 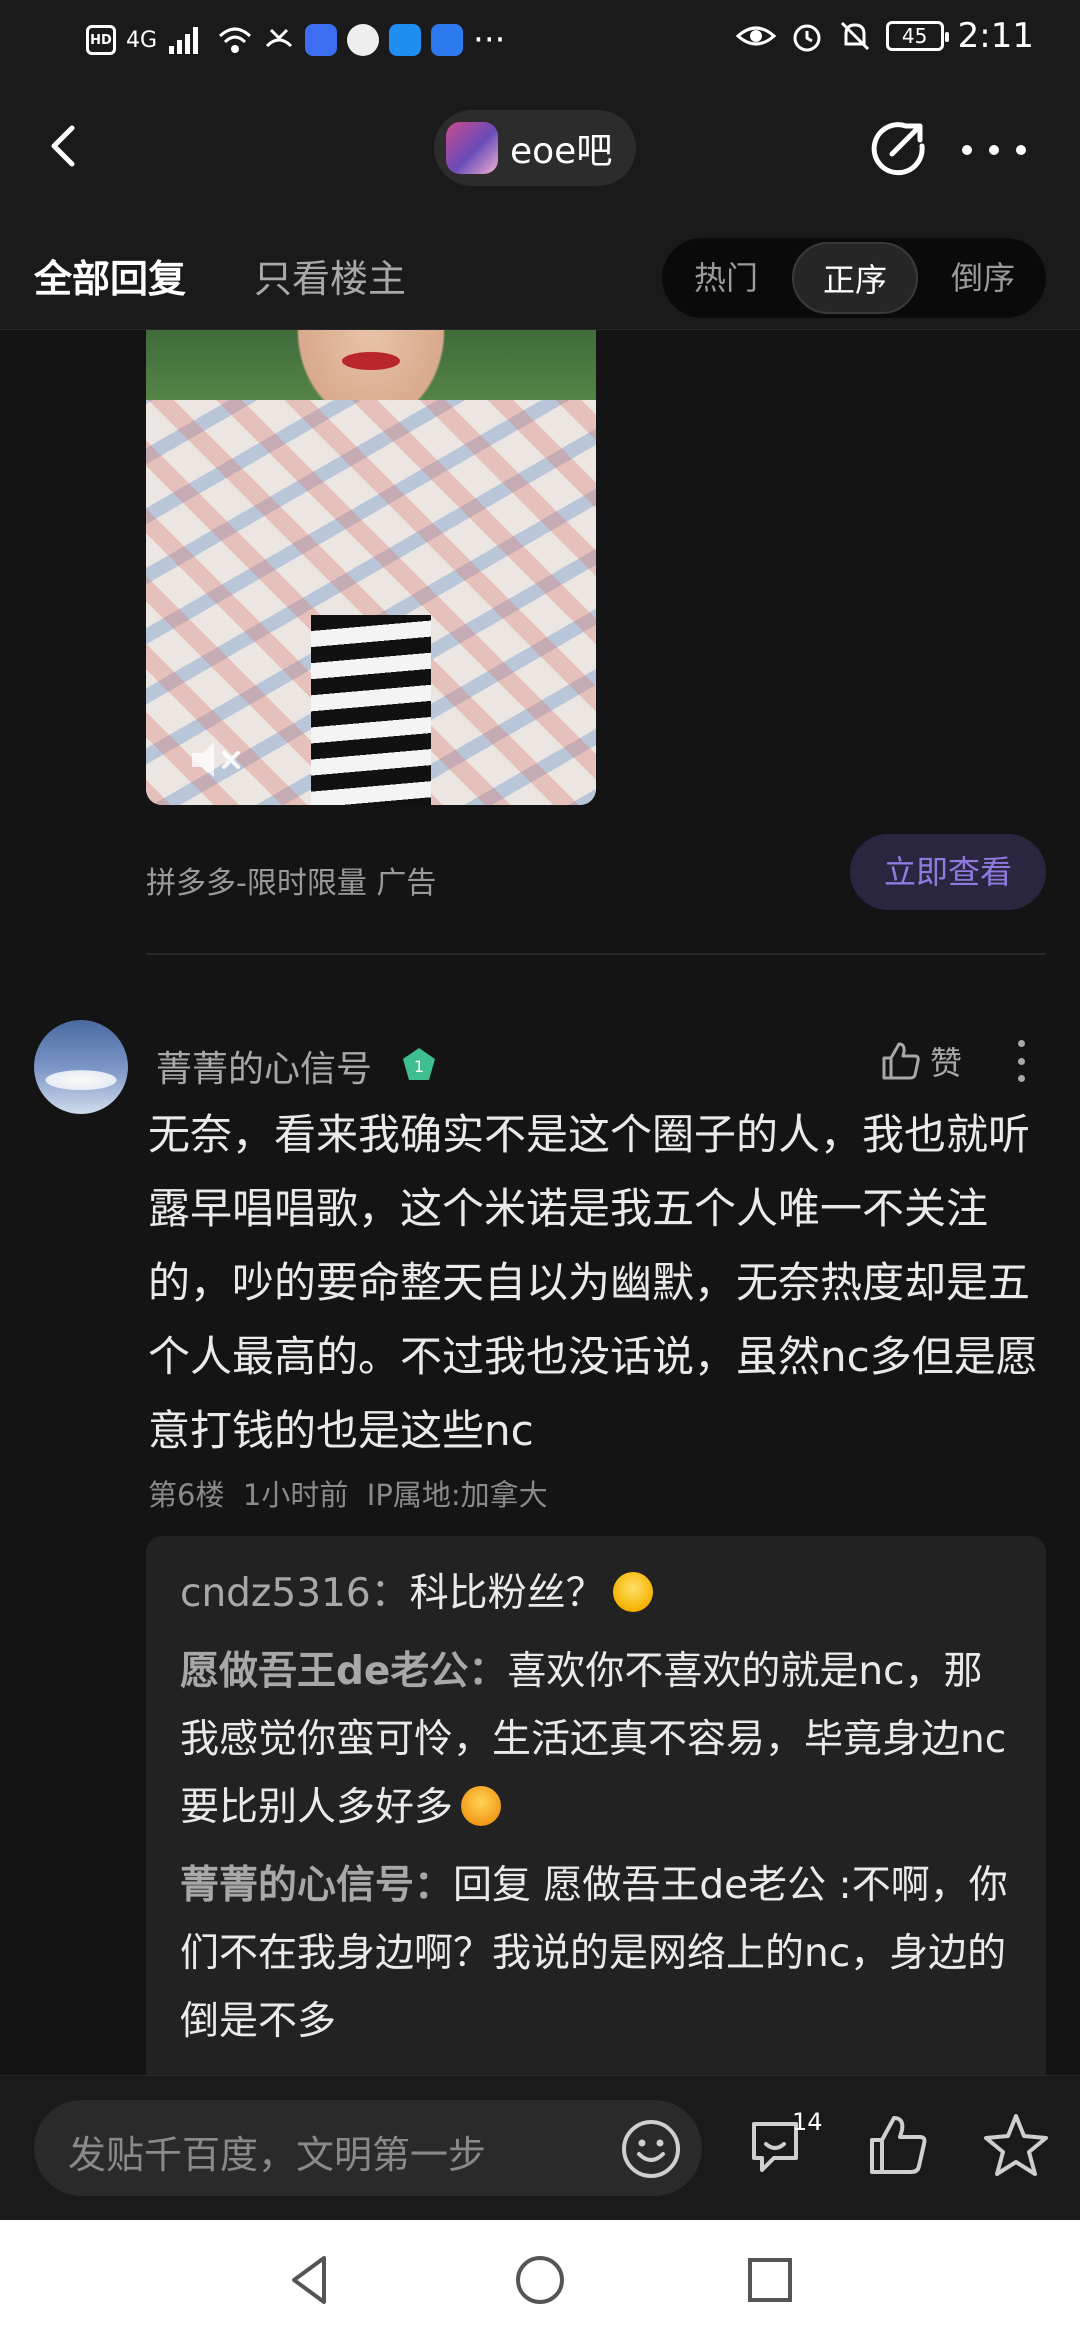 I want to click on eye-icon, so click(x=755, y=36).